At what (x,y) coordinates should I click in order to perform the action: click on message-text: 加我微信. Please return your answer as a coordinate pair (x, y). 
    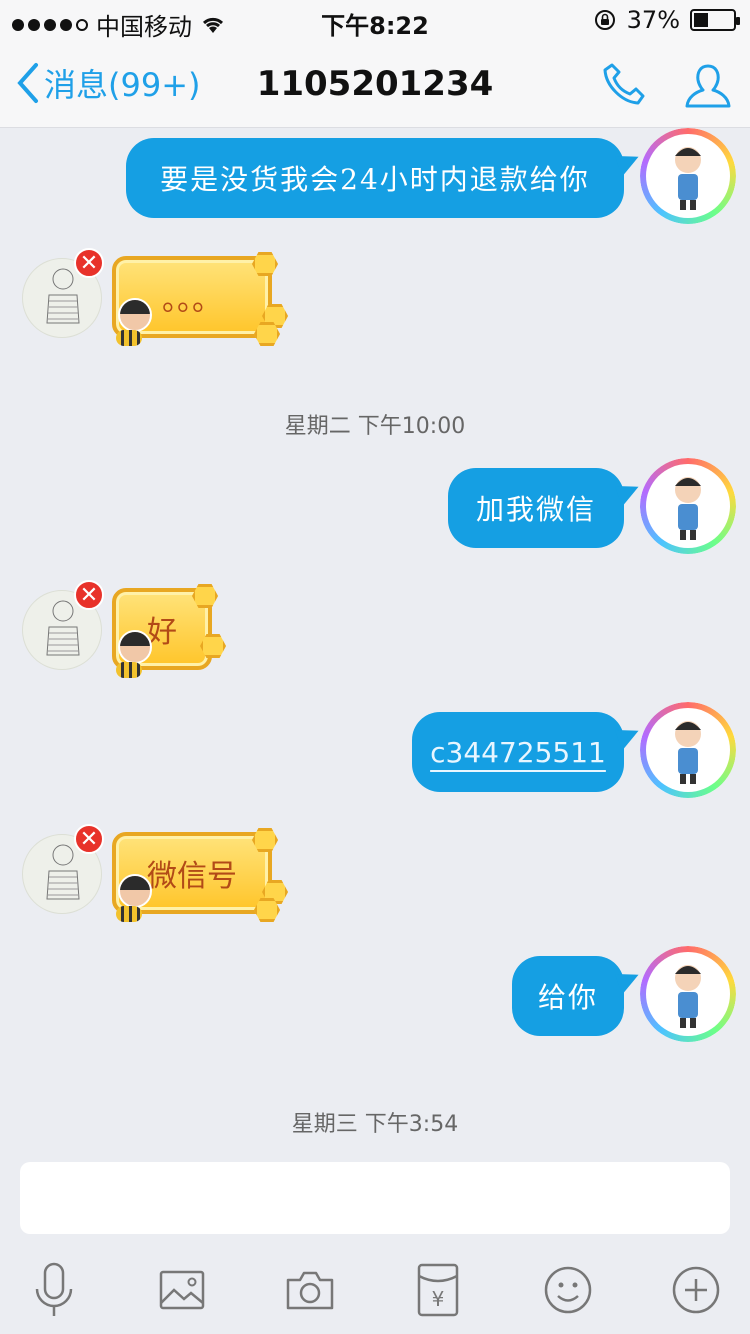
    Looking at the image, I should click on (535, 509).